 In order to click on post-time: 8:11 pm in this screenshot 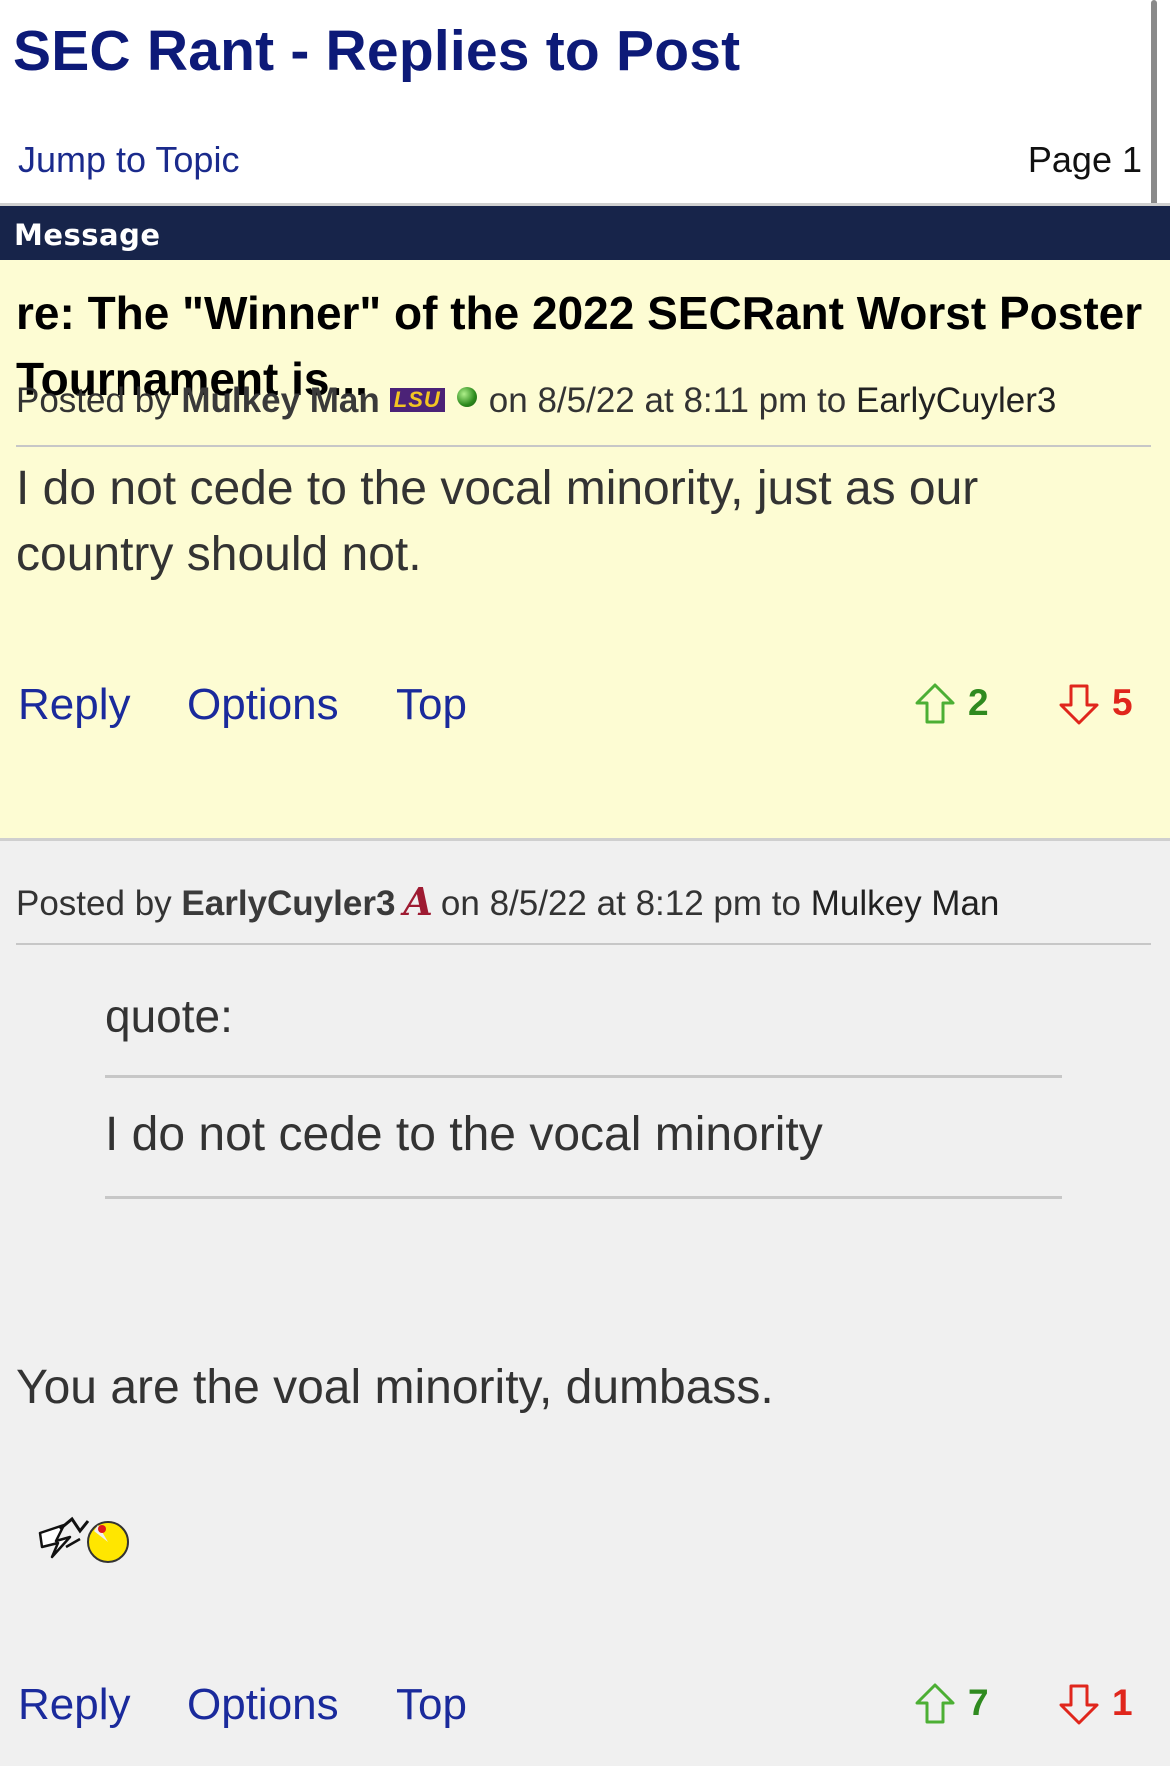, I will do `click(745, 400)`.